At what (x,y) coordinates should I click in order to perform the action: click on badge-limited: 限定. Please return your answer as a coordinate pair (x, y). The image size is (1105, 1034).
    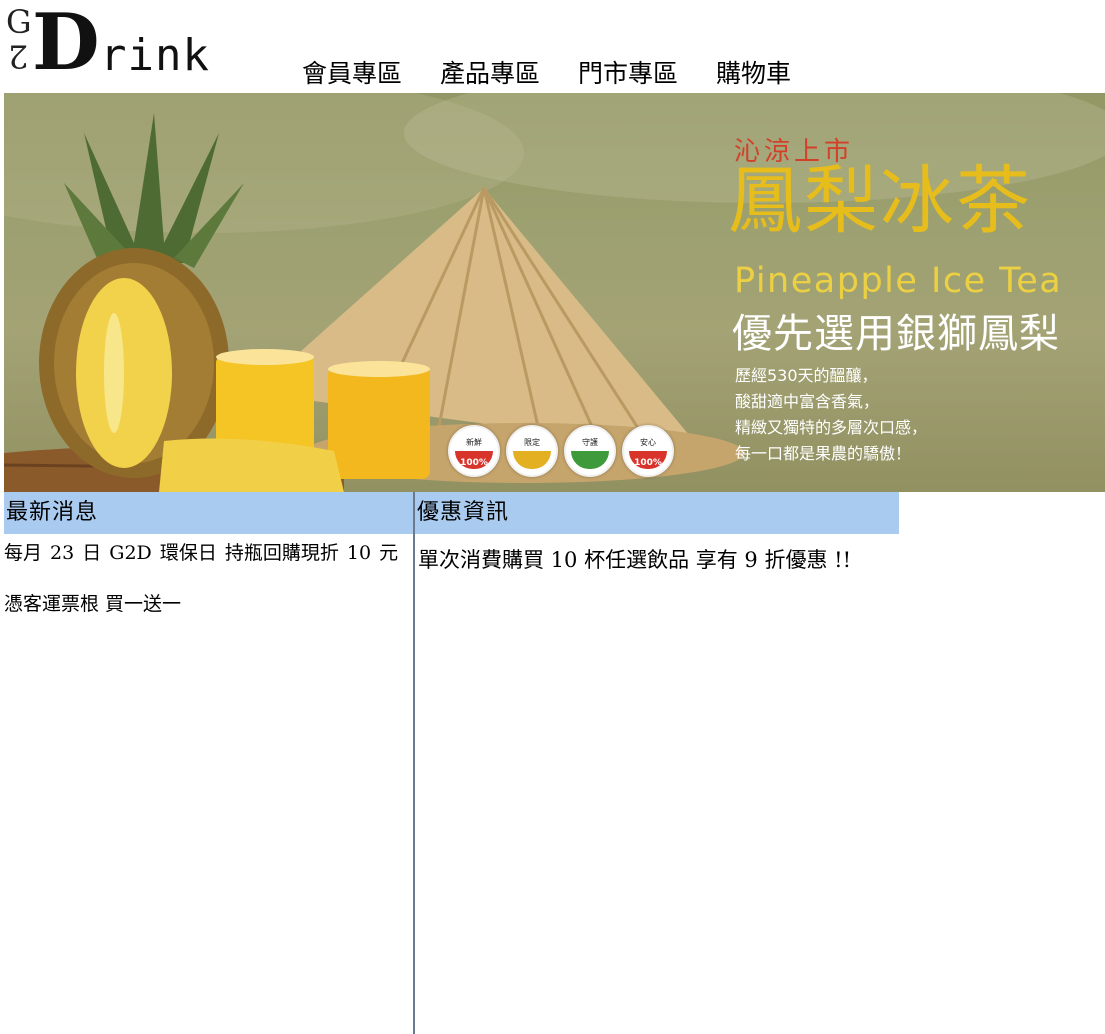
    Looking at the image, I should click on (532, 451).